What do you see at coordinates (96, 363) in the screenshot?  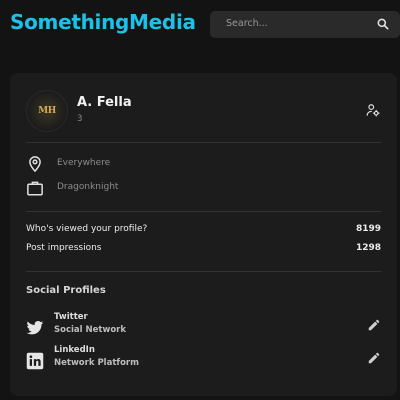 I see `social-subtitle: Network Platform` at bounding box center [96, 363].